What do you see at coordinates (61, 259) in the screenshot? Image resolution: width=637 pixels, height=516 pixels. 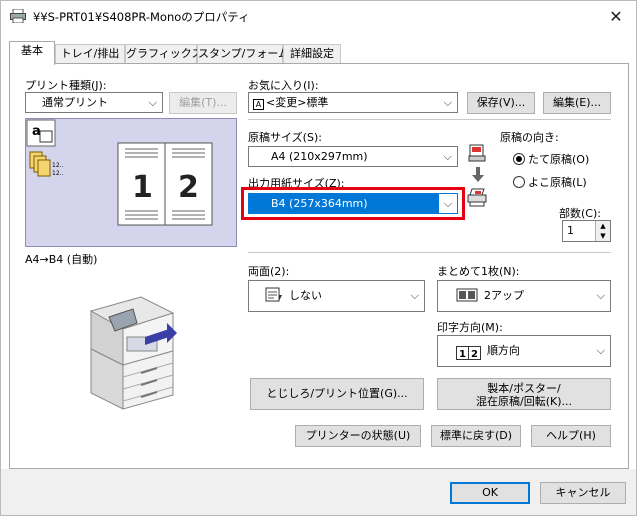 I see `preview-caption: A4→B4 (自動)` at bounding box center [61, 259].